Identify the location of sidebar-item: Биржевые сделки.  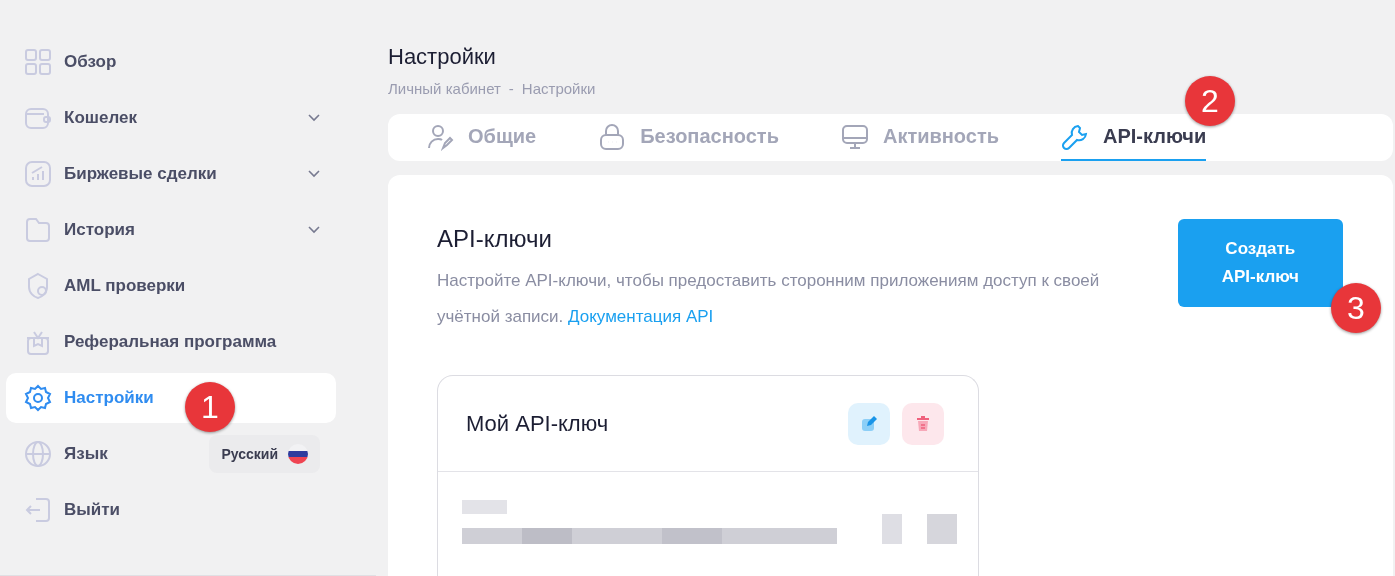
(171, 174).